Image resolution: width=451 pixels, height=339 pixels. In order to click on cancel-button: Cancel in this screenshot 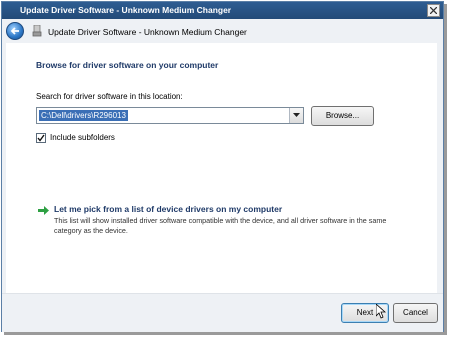, I will do `click(415, 313)`.